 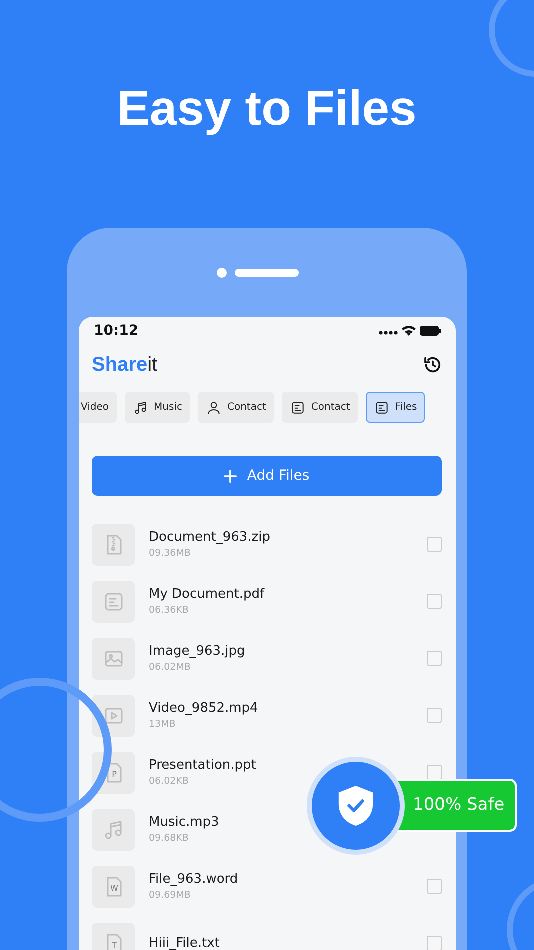 What do you see at coordinates (170, 895) in the screenshot?
I see `file-size: 09.69MB` at bounding box center [170, 895].